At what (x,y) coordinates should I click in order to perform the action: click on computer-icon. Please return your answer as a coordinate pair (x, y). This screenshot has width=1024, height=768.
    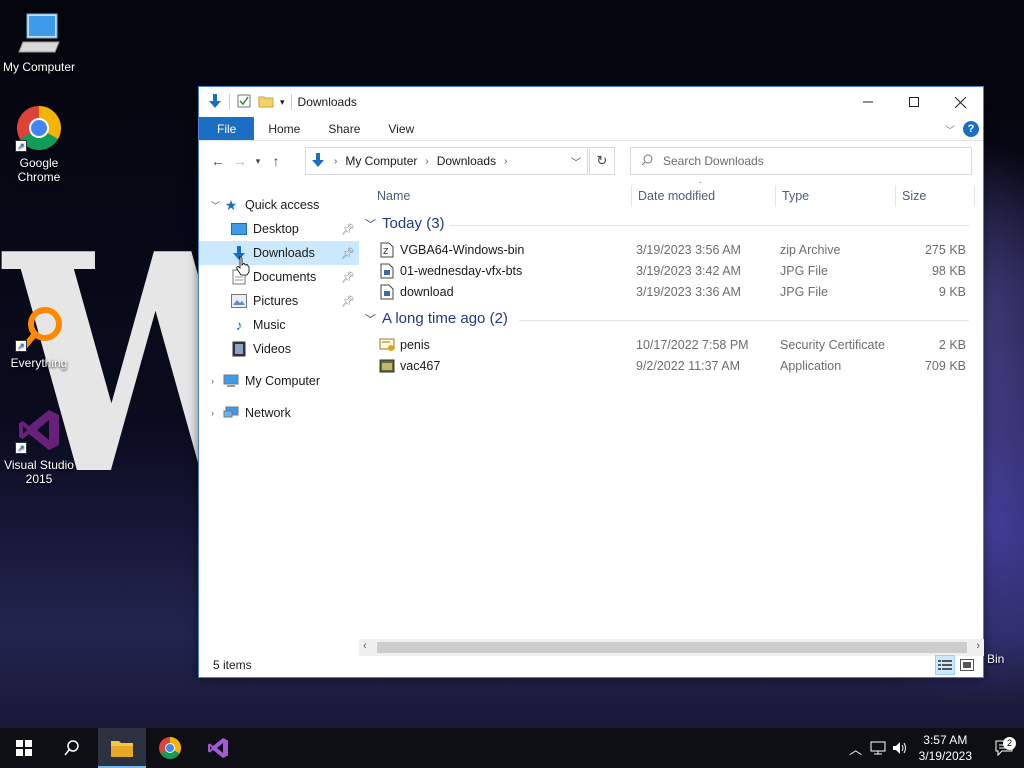
    Looking at the image, I should click on (39, 32).